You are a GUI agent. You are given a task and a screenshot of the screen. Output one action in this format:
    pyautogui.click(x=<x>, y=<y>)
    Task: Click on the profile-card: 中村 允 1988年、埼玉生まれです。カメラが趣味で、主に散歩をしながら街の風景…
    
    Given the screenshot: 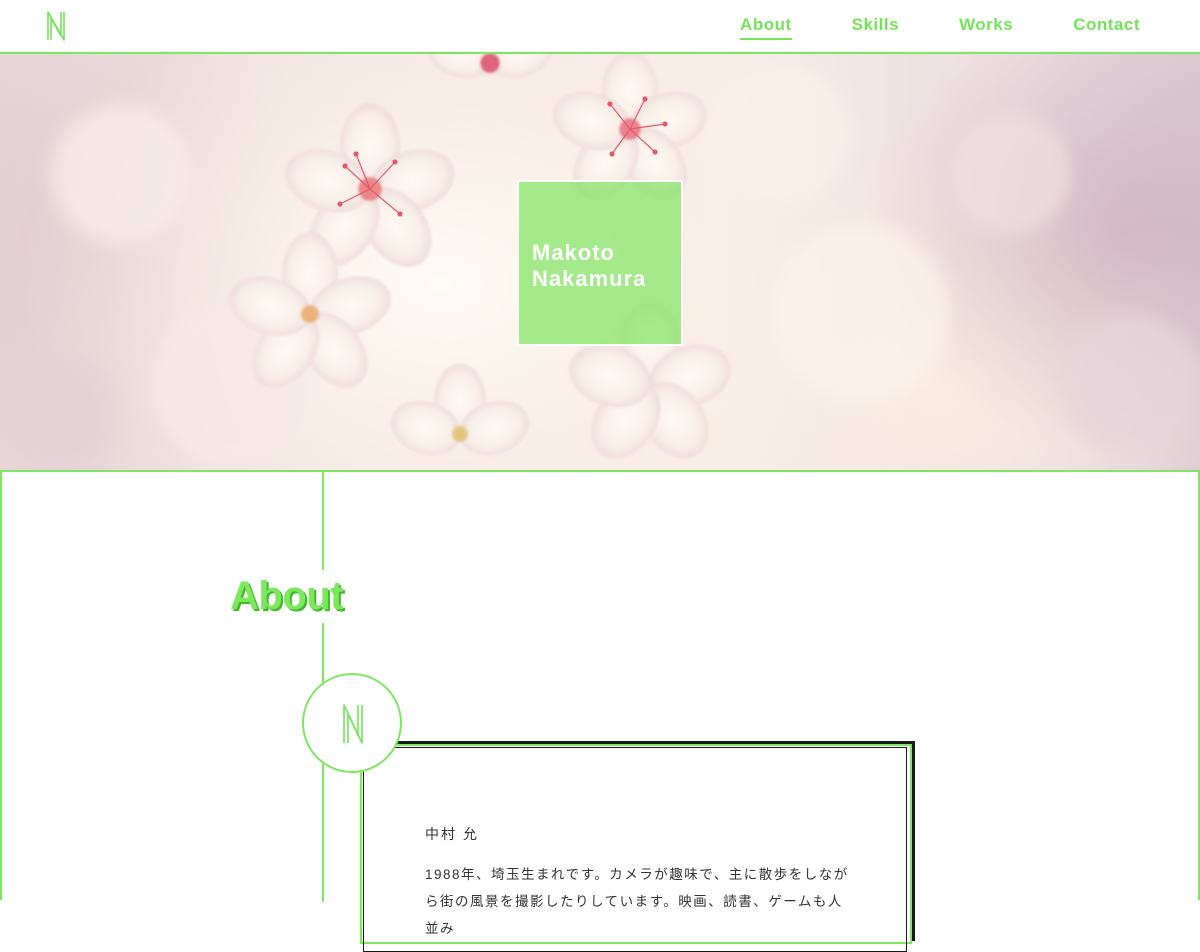 What is the action you would take?
    pyautogui.click(x=636, y=848)
    